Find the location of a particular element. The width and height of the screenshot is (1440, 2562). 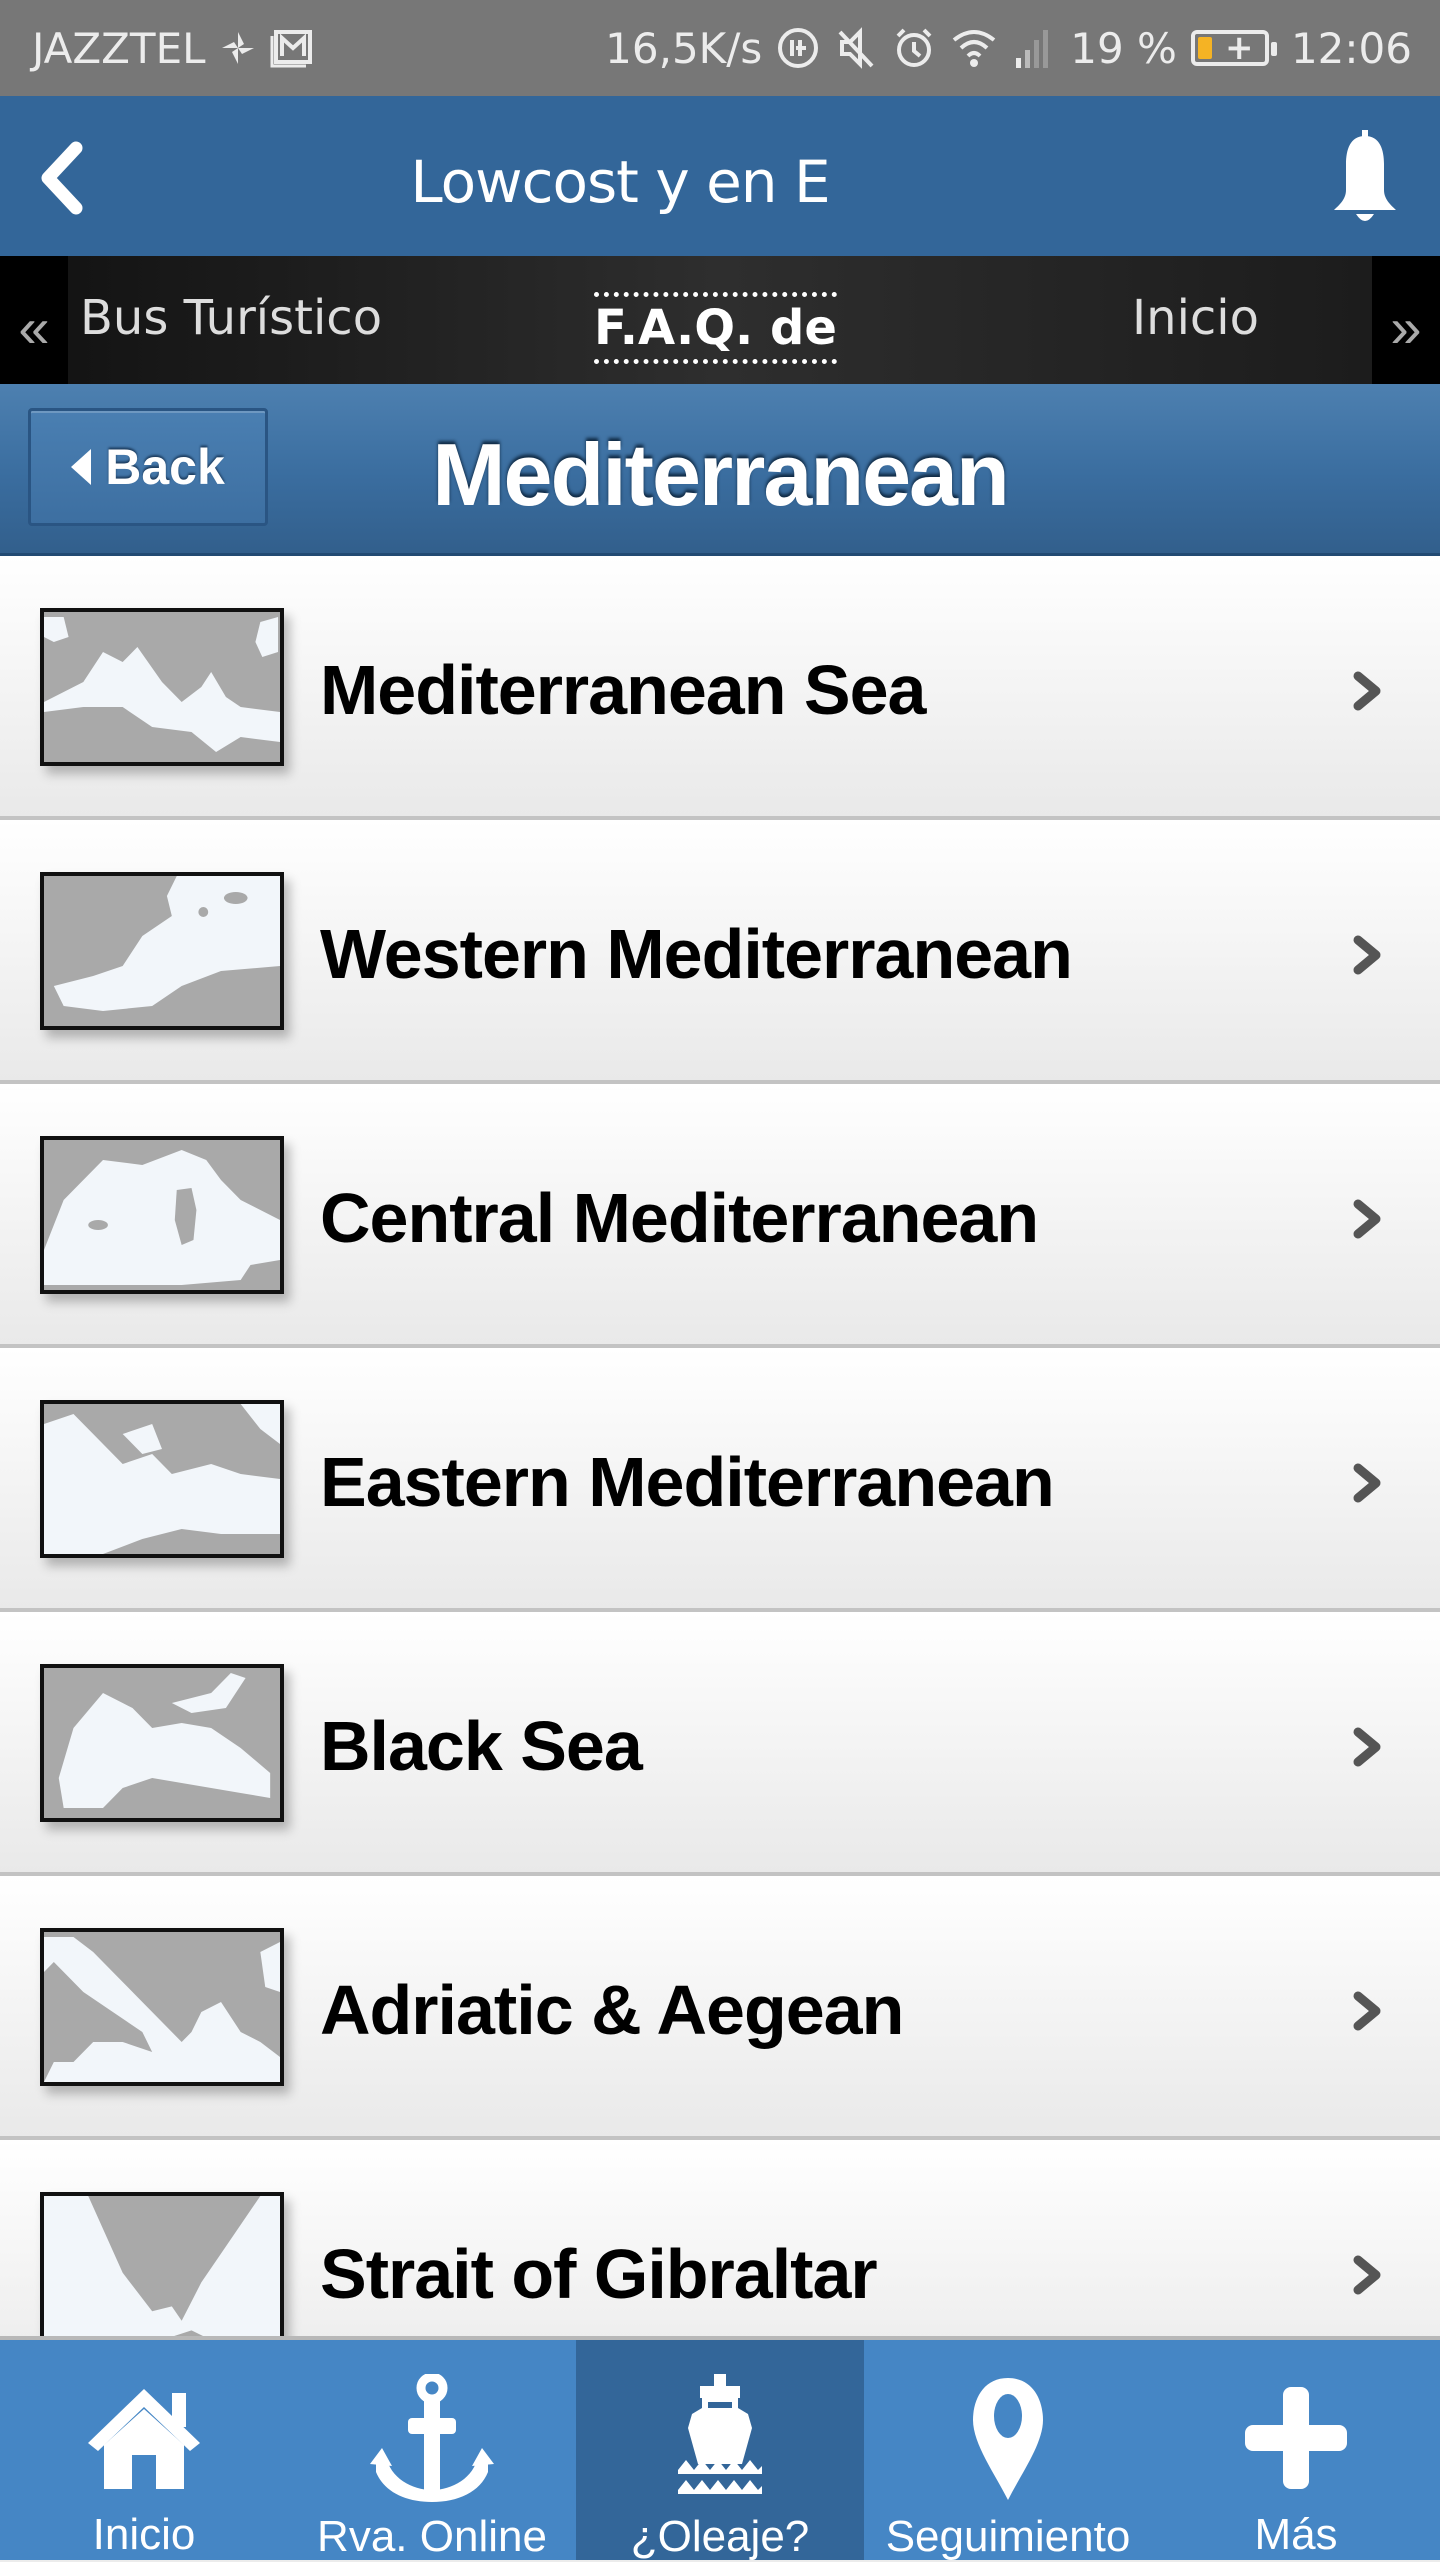

nav-oleaje: ¿Oleaje? is located at coordinates (720, 2450).